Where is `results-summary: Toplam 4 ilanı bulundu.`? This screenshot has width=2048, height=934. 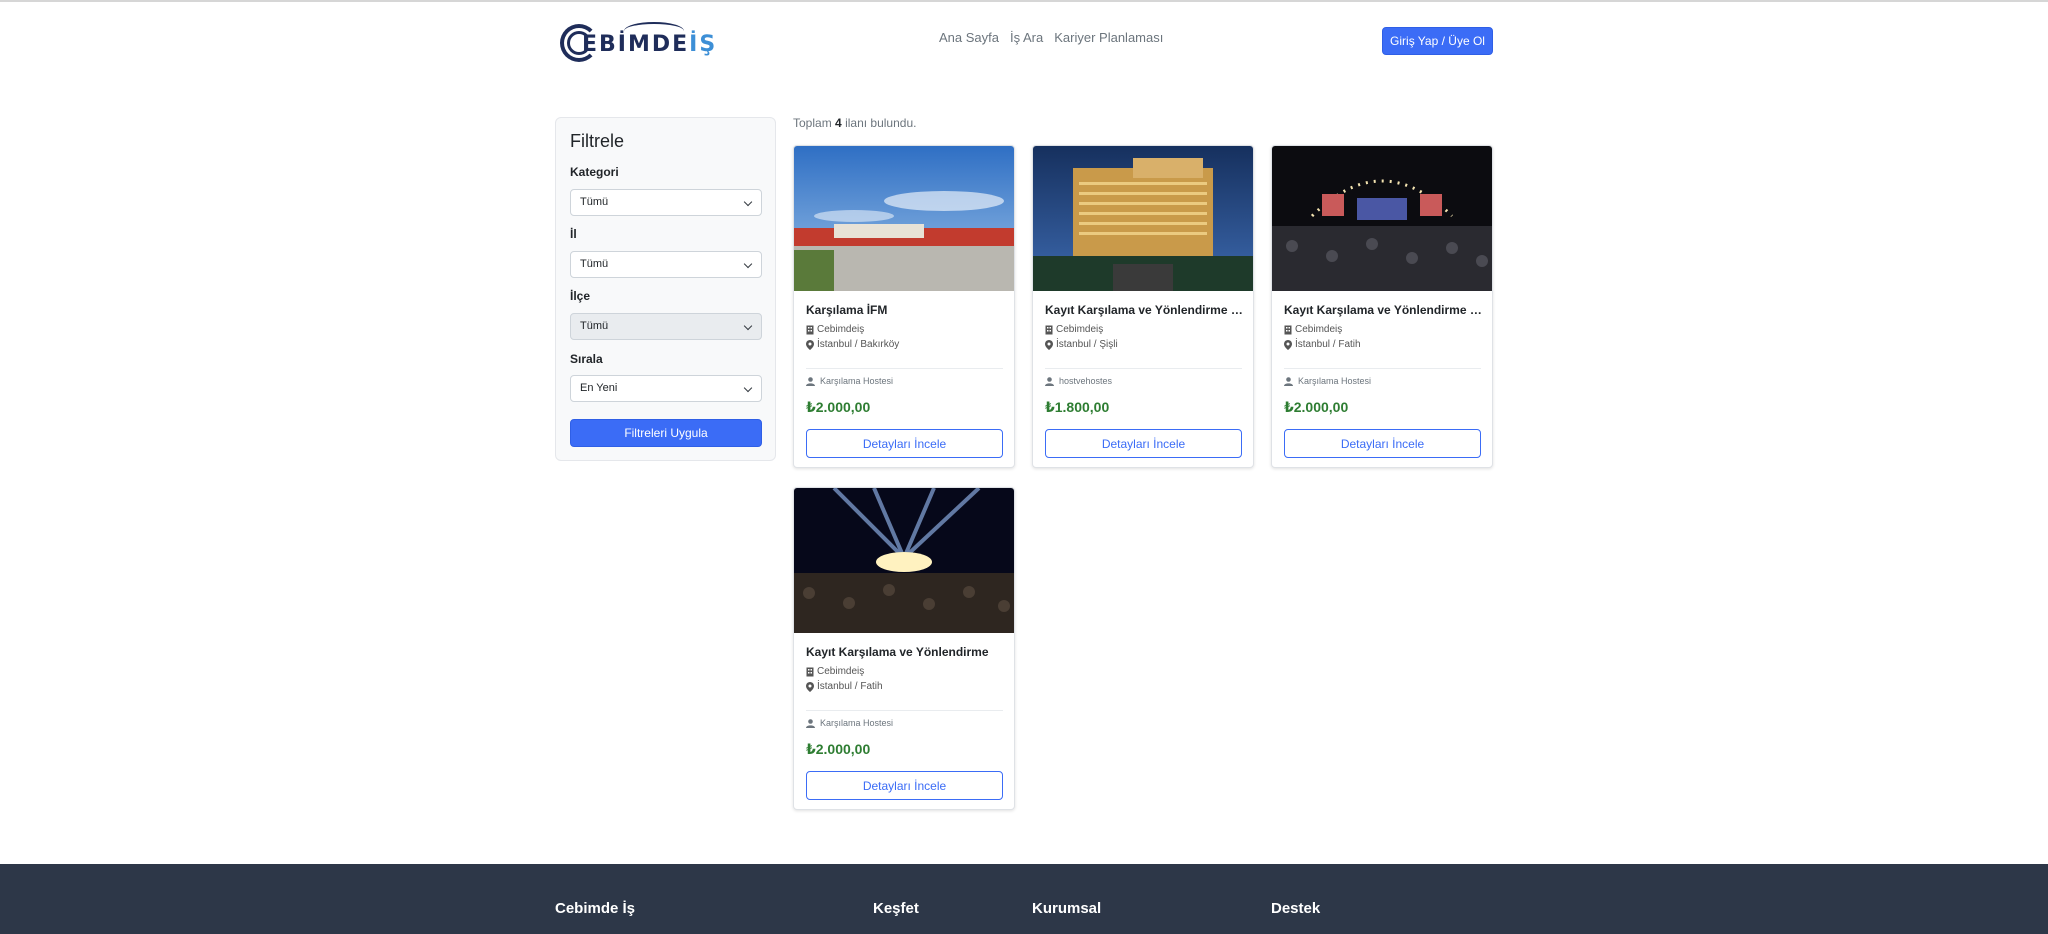 results-summary: Toplam 4 ilanı bulundu. is located at coordinates (854, 123).